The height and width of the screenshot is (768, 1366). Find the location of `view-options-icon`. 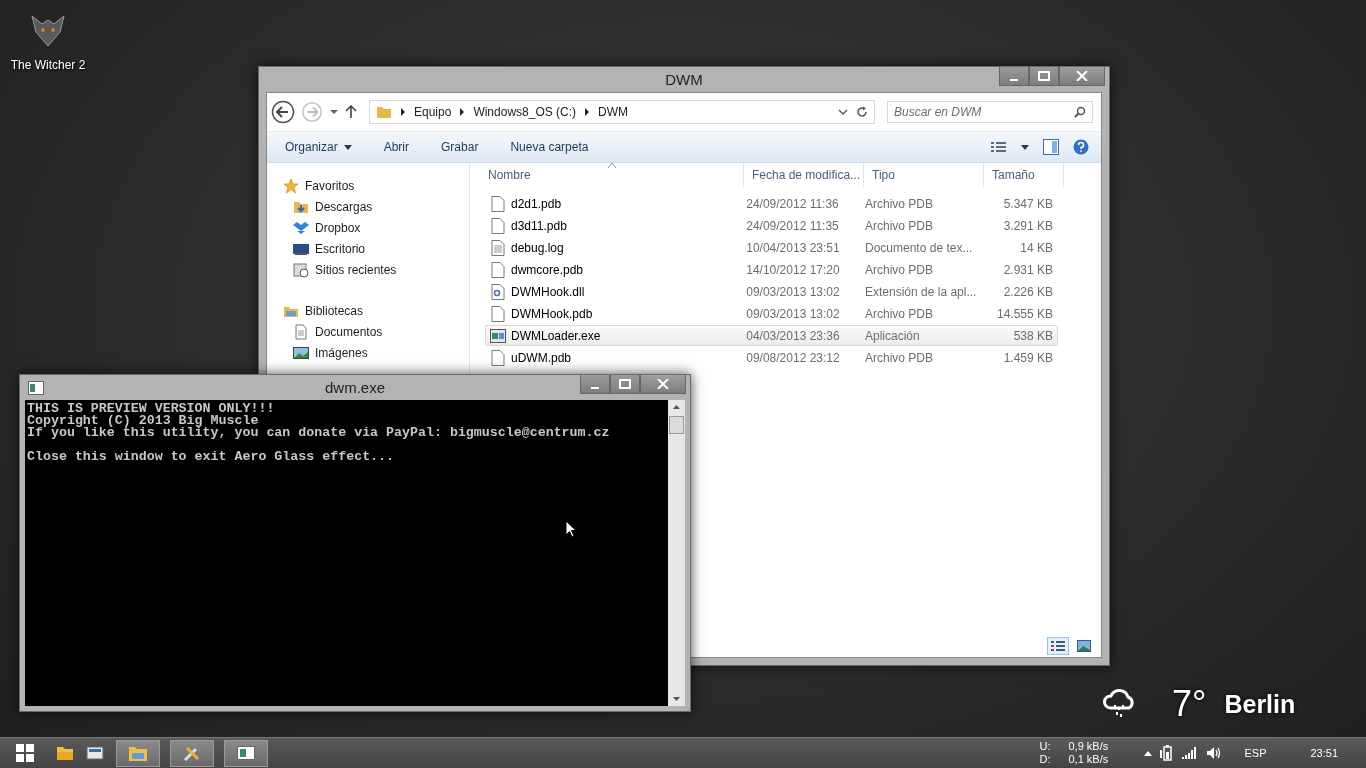

view-options-icon is located at coordinates (999, 147).